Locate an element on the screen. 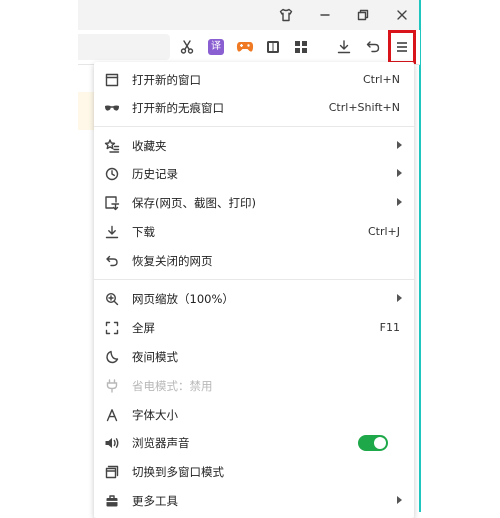  clock-icon is located at coordinates (112, 174).